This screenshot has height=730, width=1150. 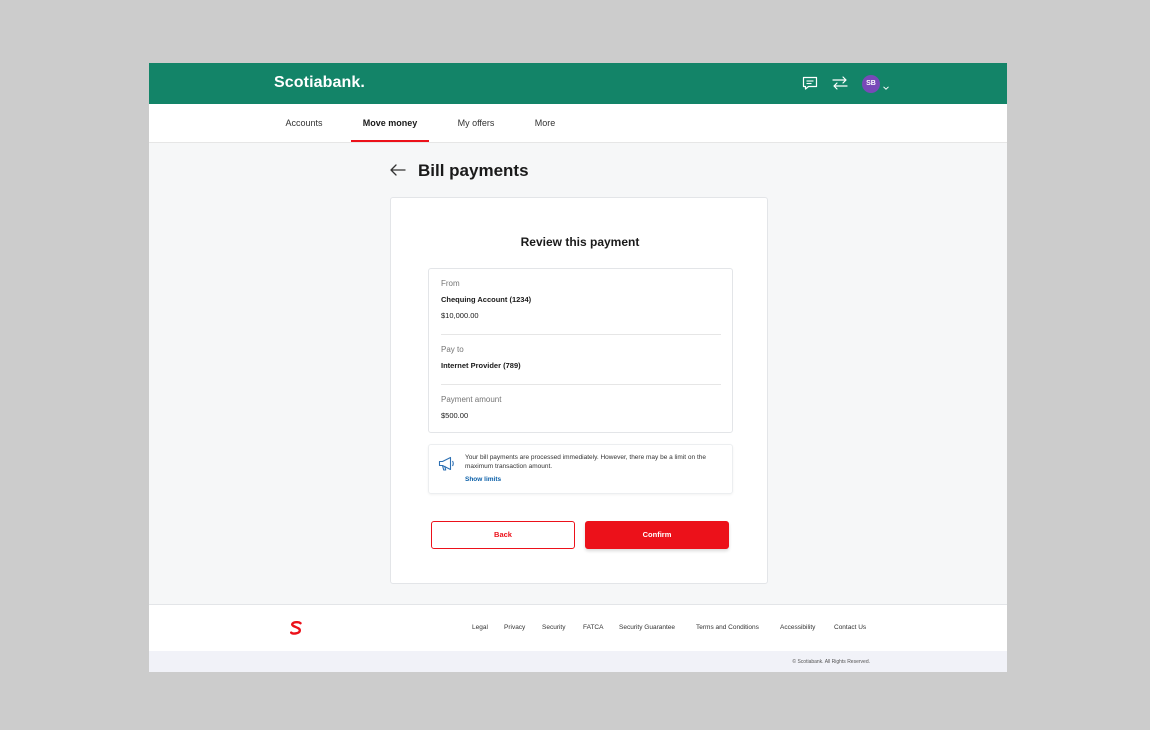 What do you see at coordinates (647, 627) in the screenshot?
I see `footer-link-security-guarantee: Security Guarantee` at bounding box center [647, 627].